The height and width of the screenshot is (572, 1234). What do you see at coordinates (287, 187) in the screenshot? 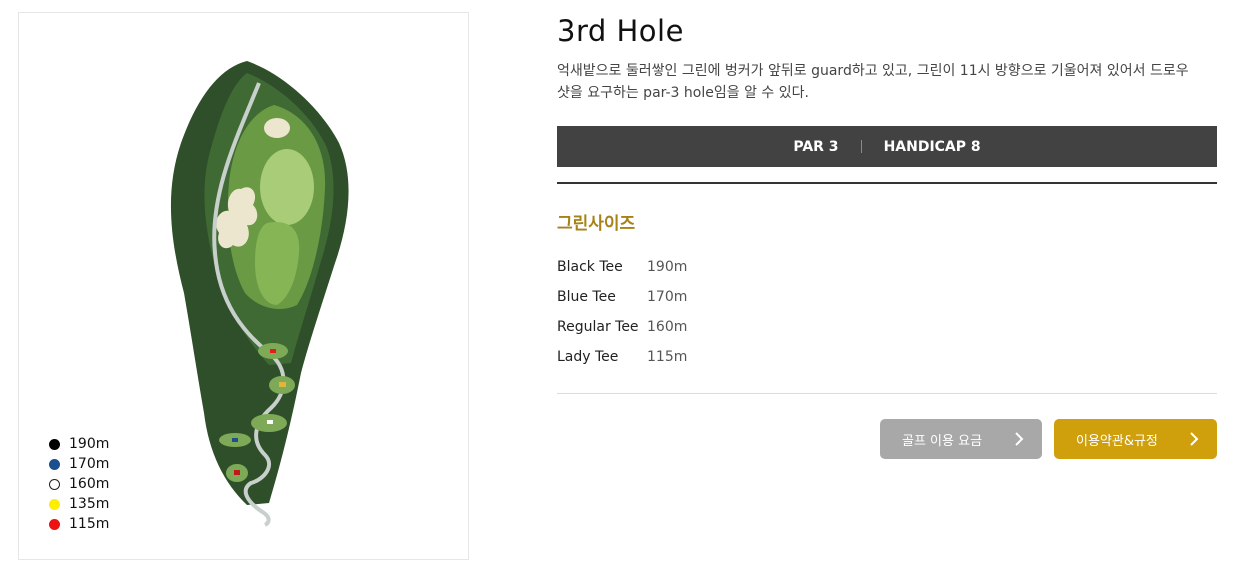
I see `putting-green` at bounding box center [287, 187].